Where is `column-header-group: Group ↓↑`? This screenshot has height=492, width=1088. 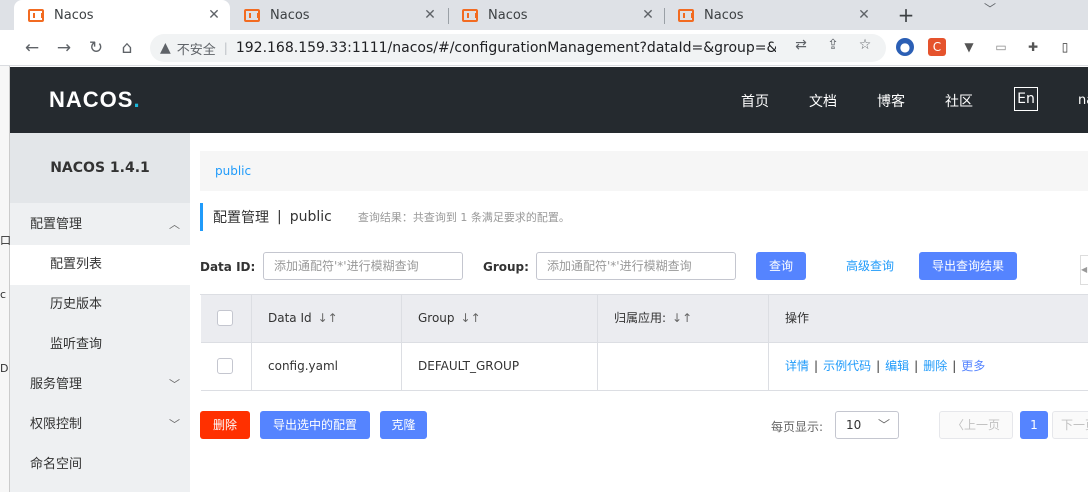
column-header-group: Group ↓↑ is located at coordinates (500, 318).